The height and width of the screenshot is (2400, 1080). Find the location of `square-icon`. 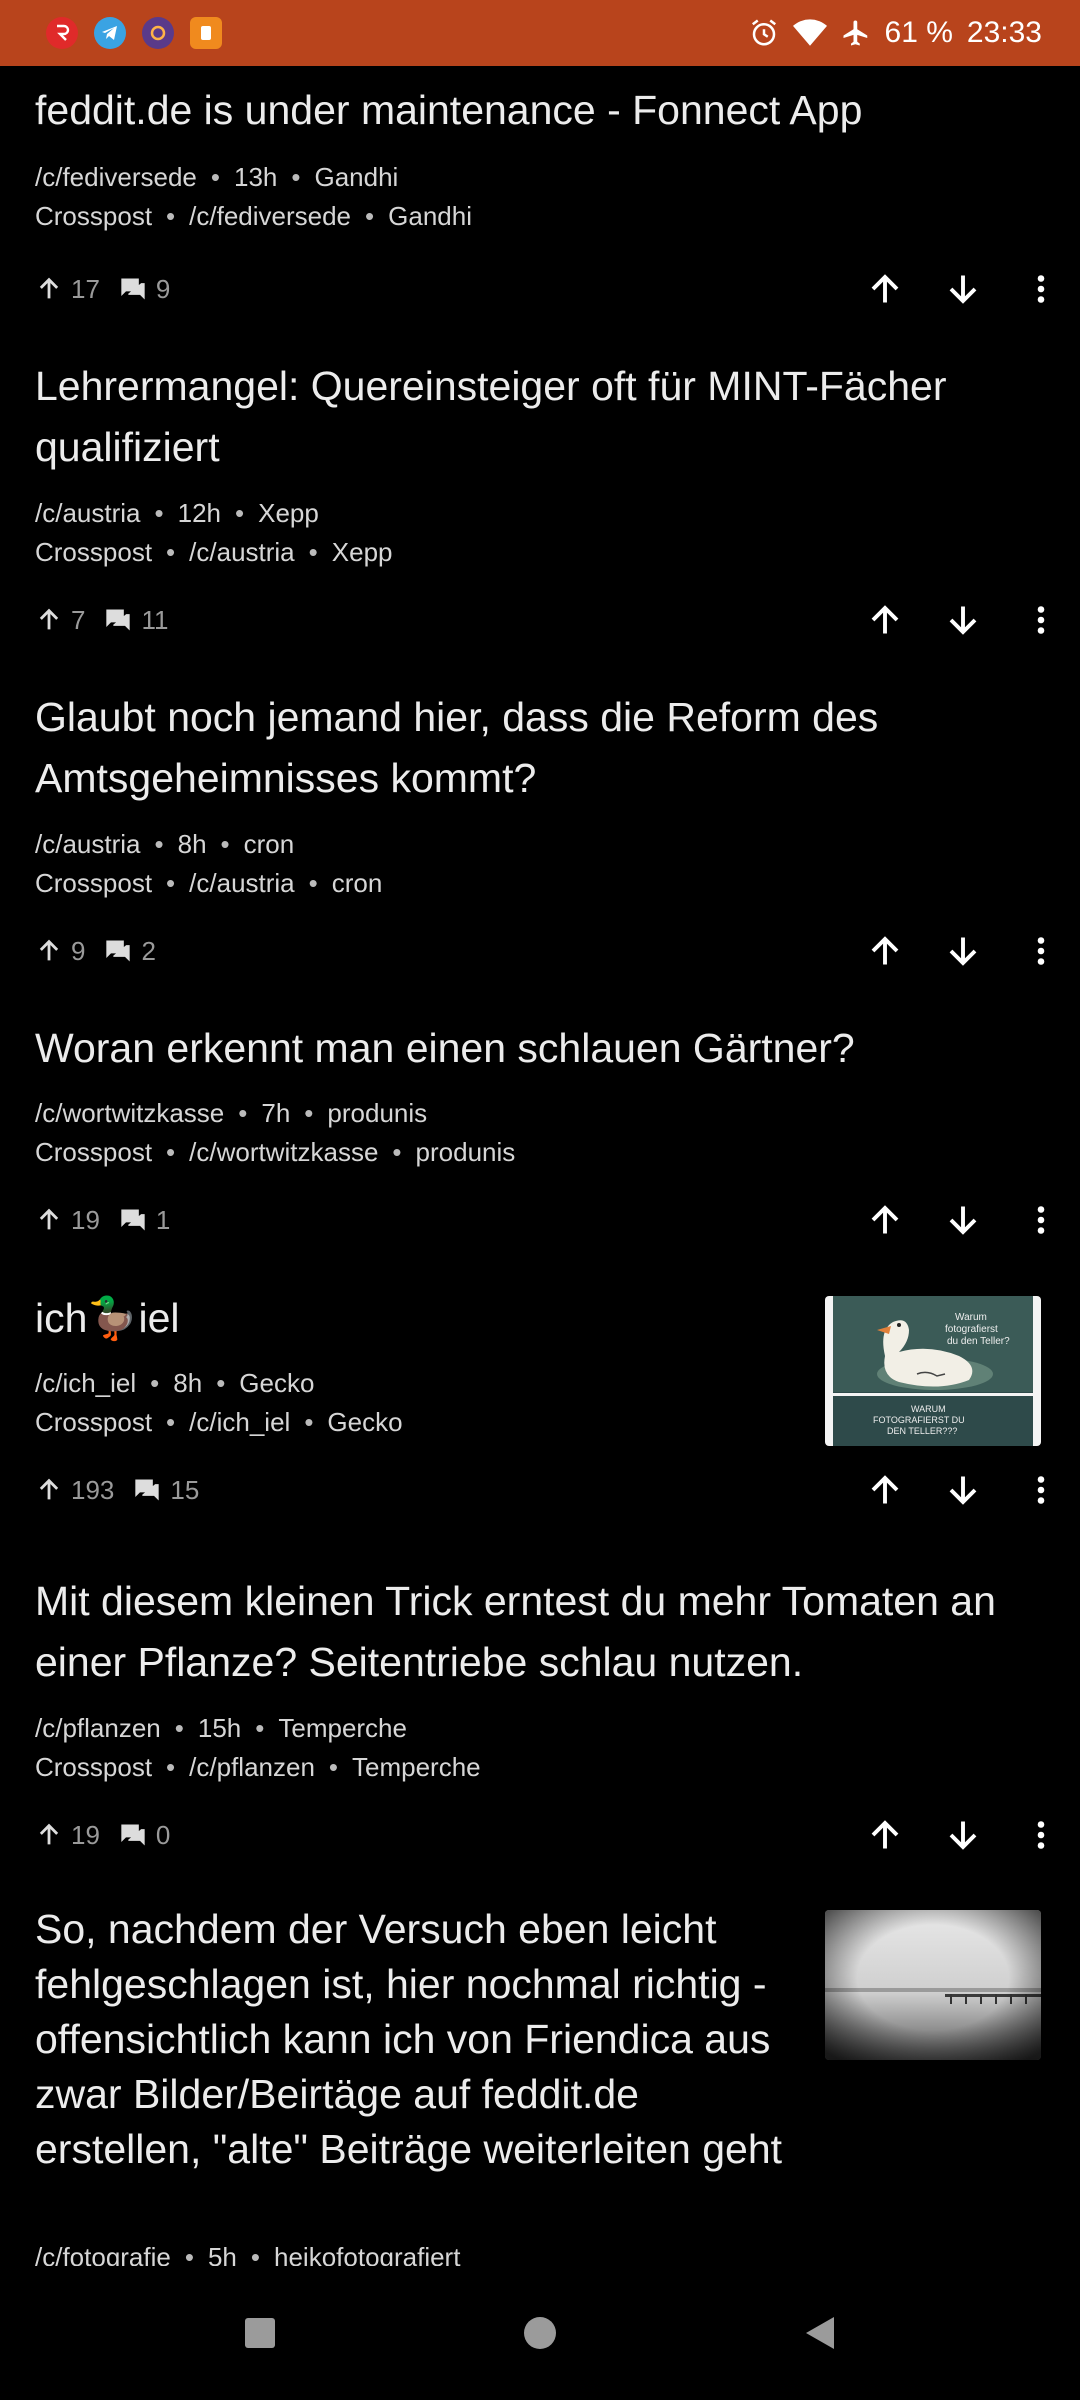

square-icon is located at coordinates (260, 2333).